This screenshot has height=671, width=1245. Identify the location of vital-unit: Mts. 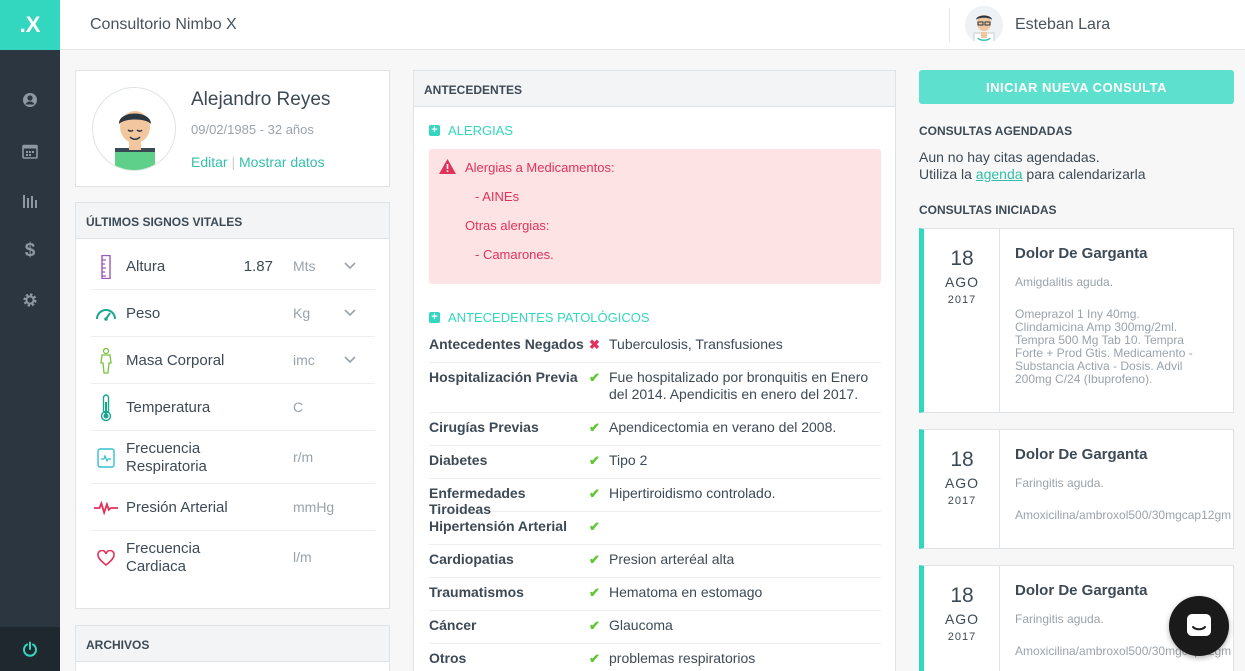
(304, 265).